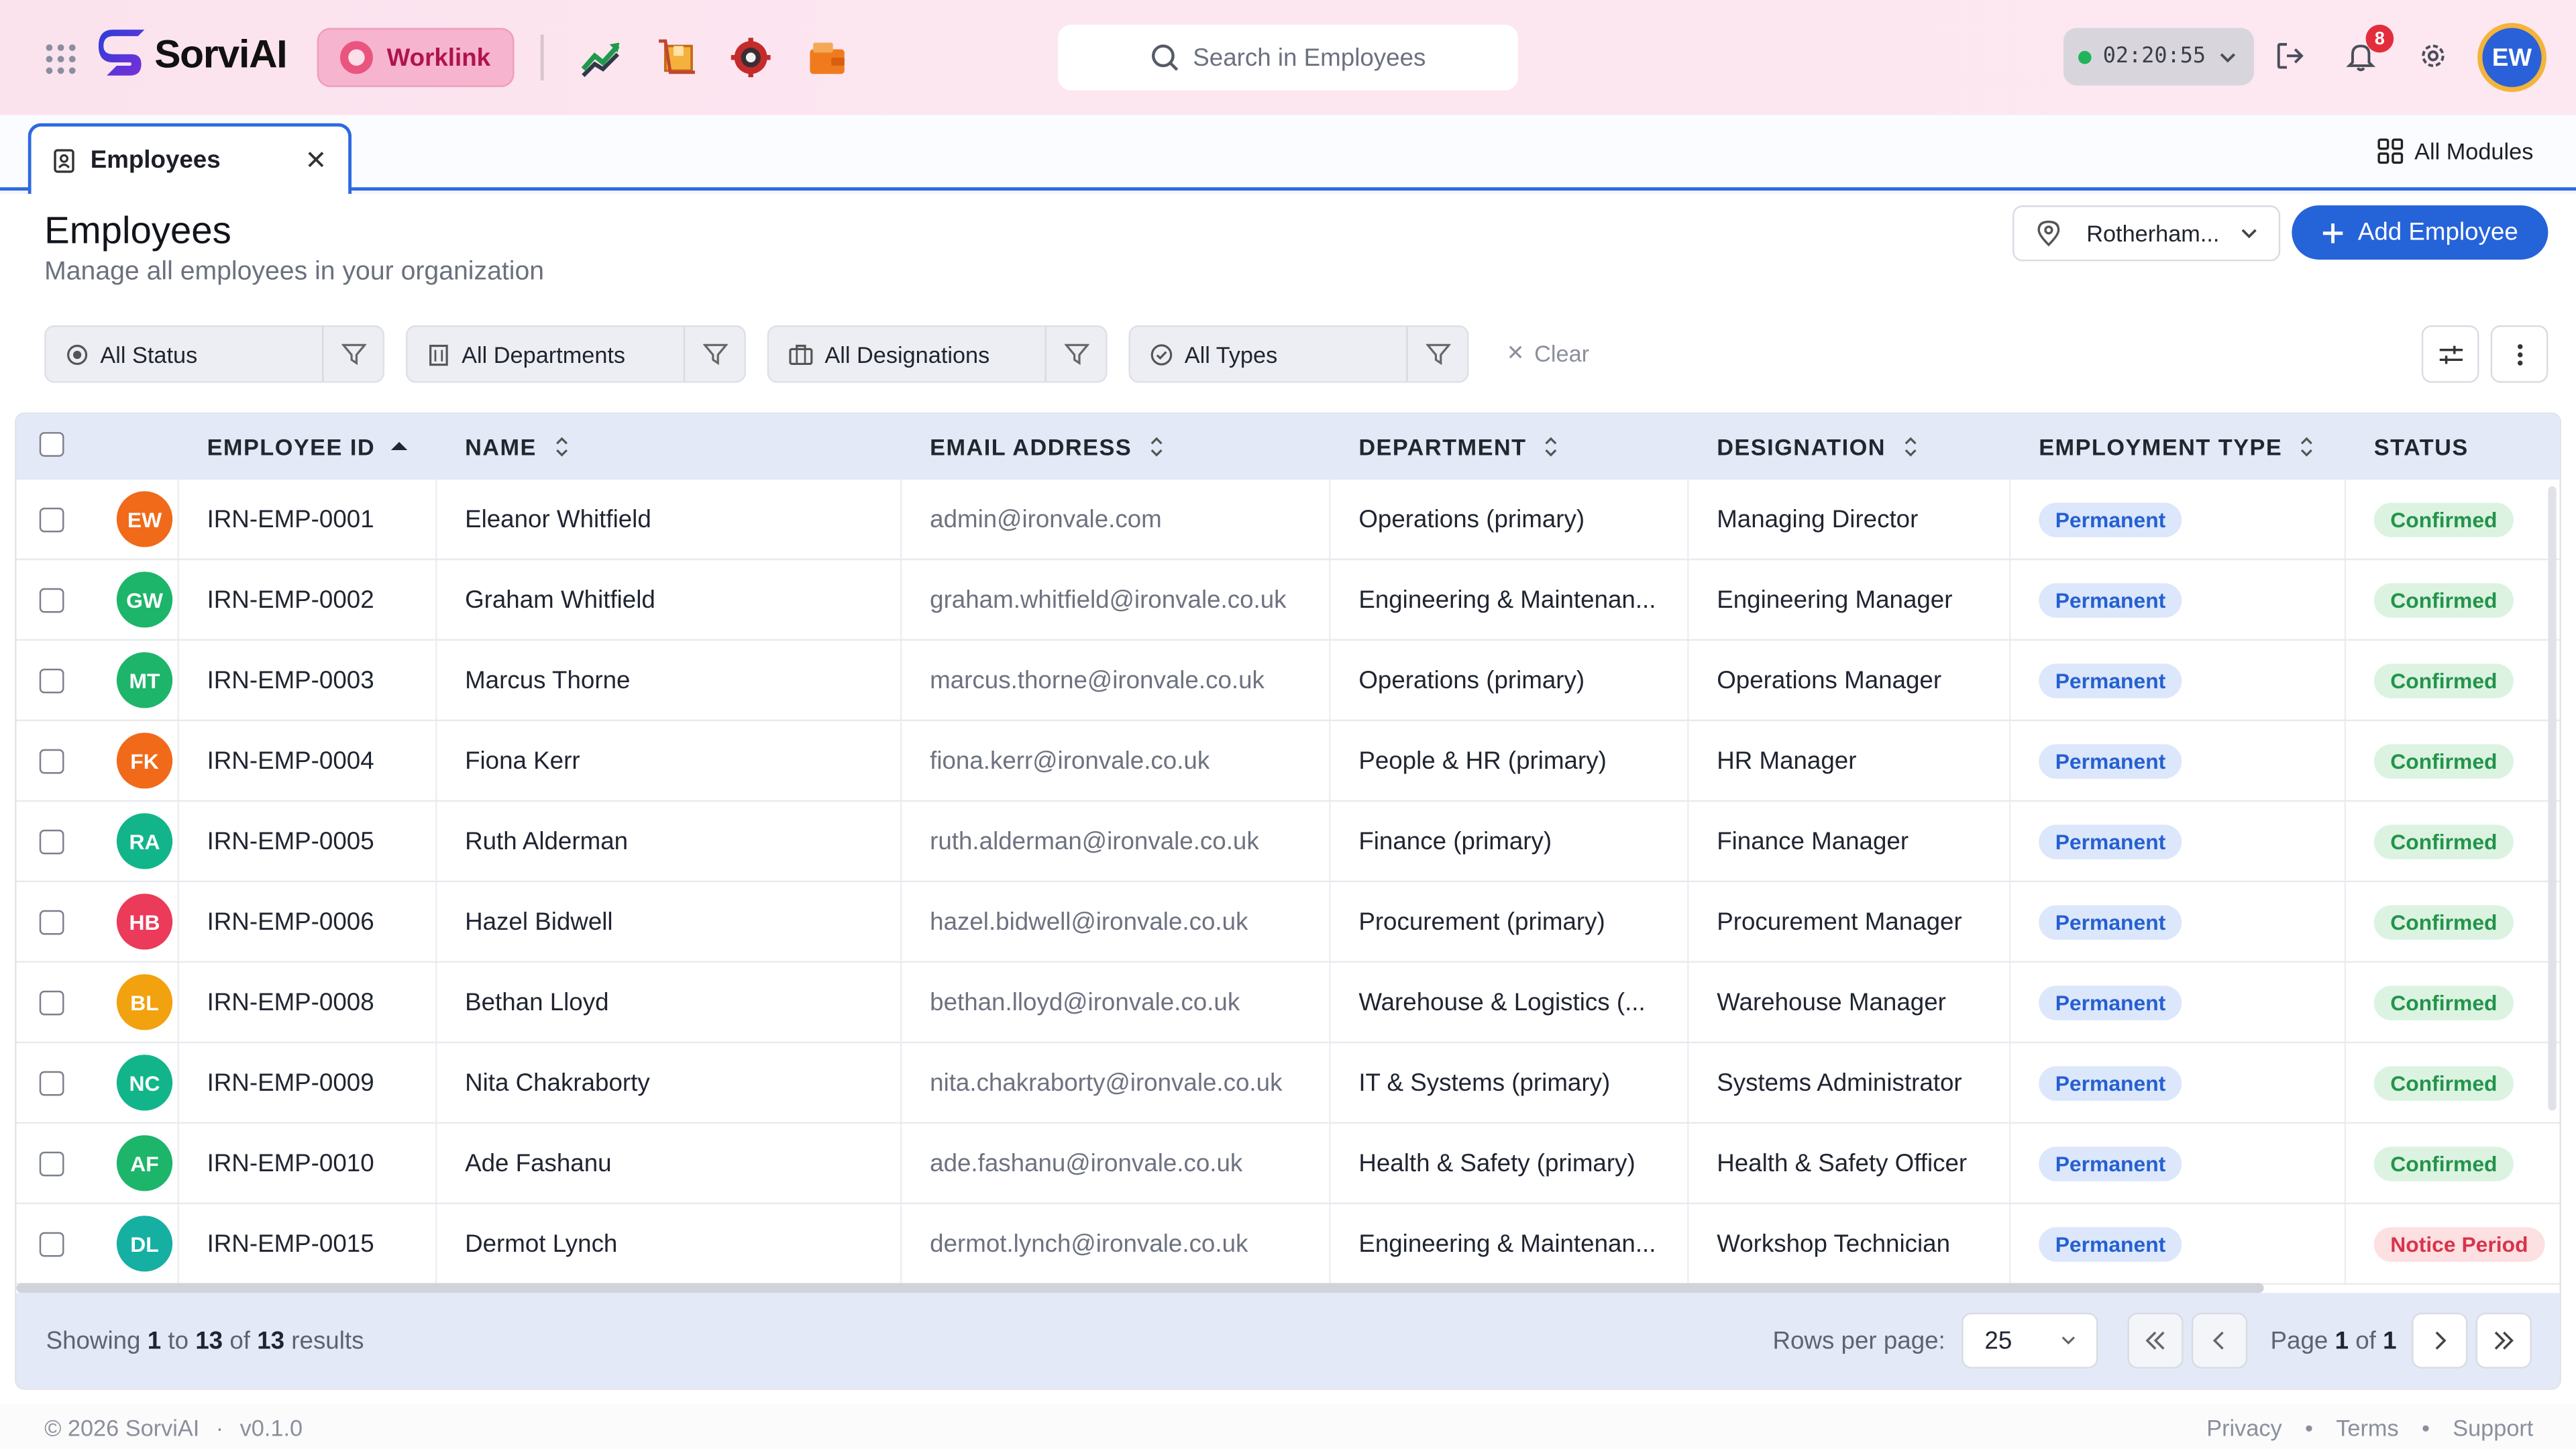 This screenshot has height=1449, width=2576. Describe the element at coordinates (601, 57) in the screenshot. I see `analytics-module-icon` at that location.